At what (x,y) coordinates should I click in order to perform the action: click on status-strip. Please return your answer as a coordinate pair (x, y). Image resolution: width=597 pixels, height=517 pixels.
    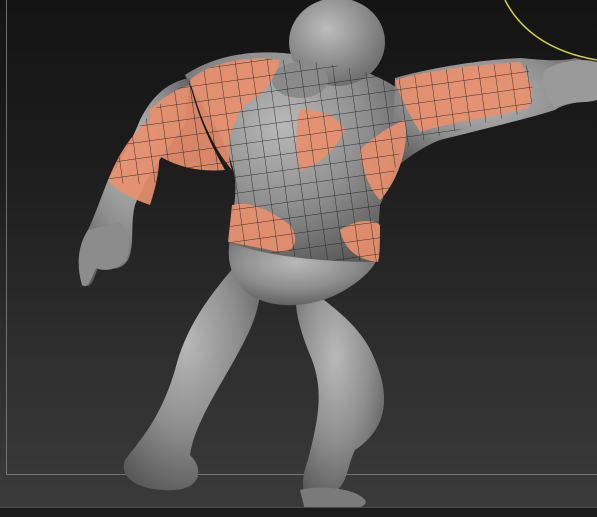
    Looking at the image, I should click on (298, 512).